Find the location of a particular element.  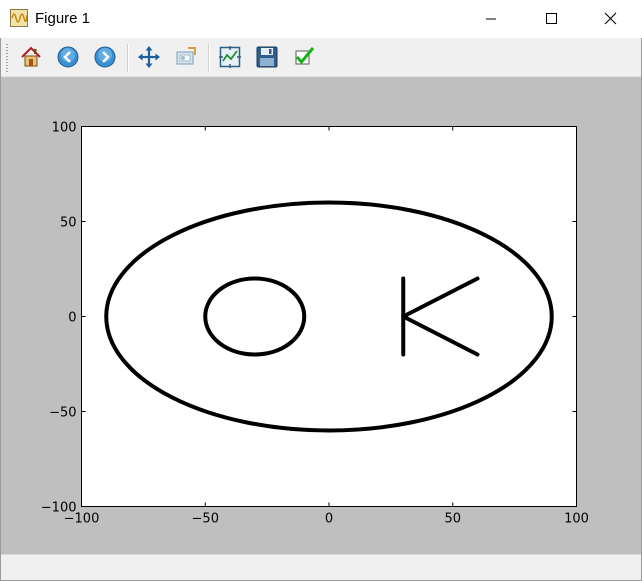

status-bar is located at coordinates (321, 567).